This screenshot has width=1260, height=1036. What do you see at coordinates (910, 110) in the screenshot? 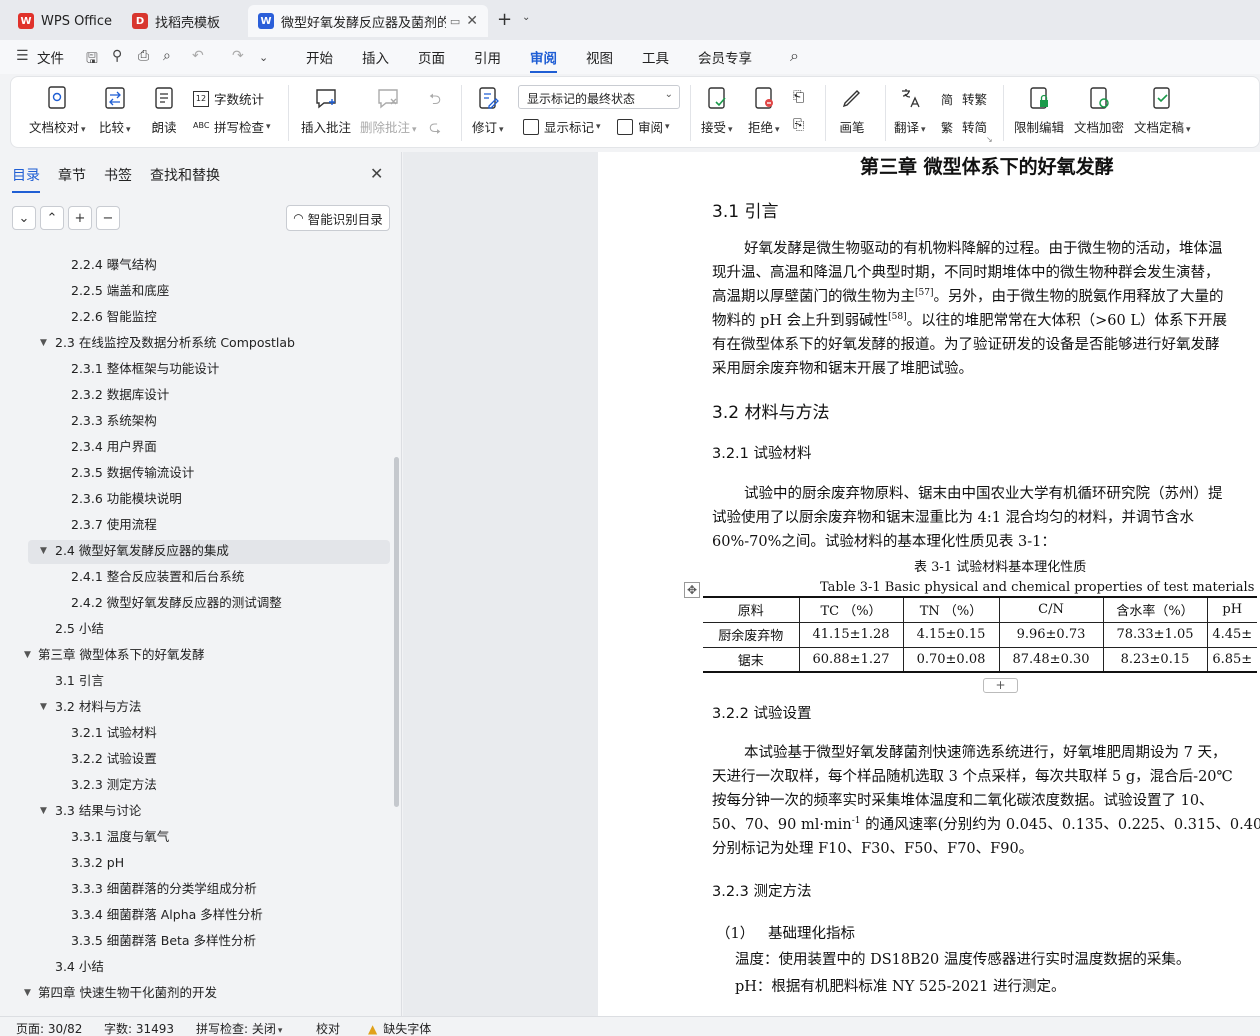
I see `translate-button: 翻译 ▾` at bounding box center [910, 110].